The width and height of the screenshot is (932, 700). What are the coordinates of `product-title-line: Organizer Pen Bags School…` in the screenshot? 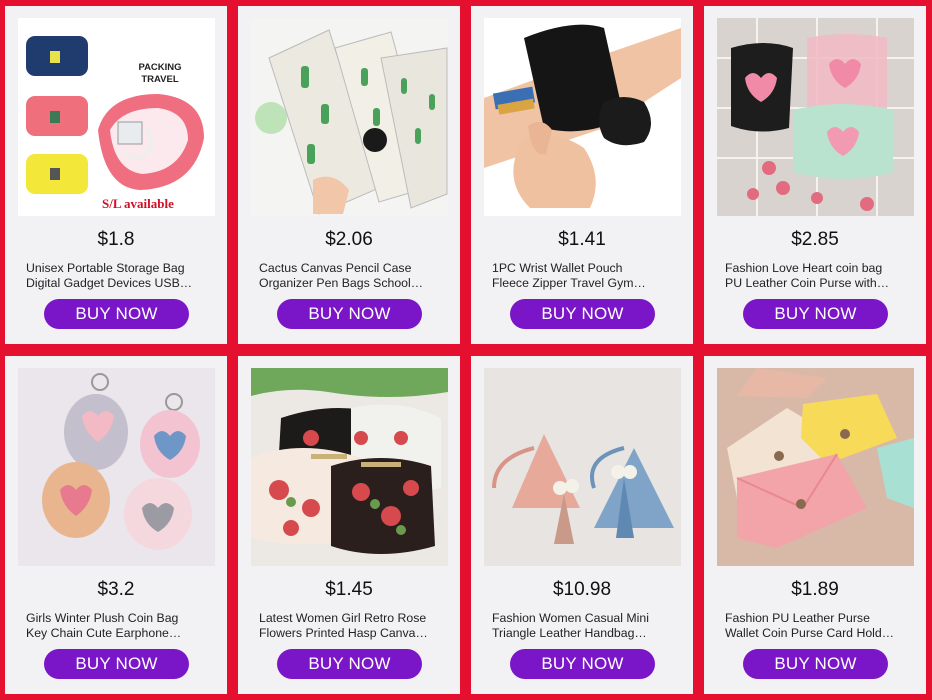 It's located at (341, 283).